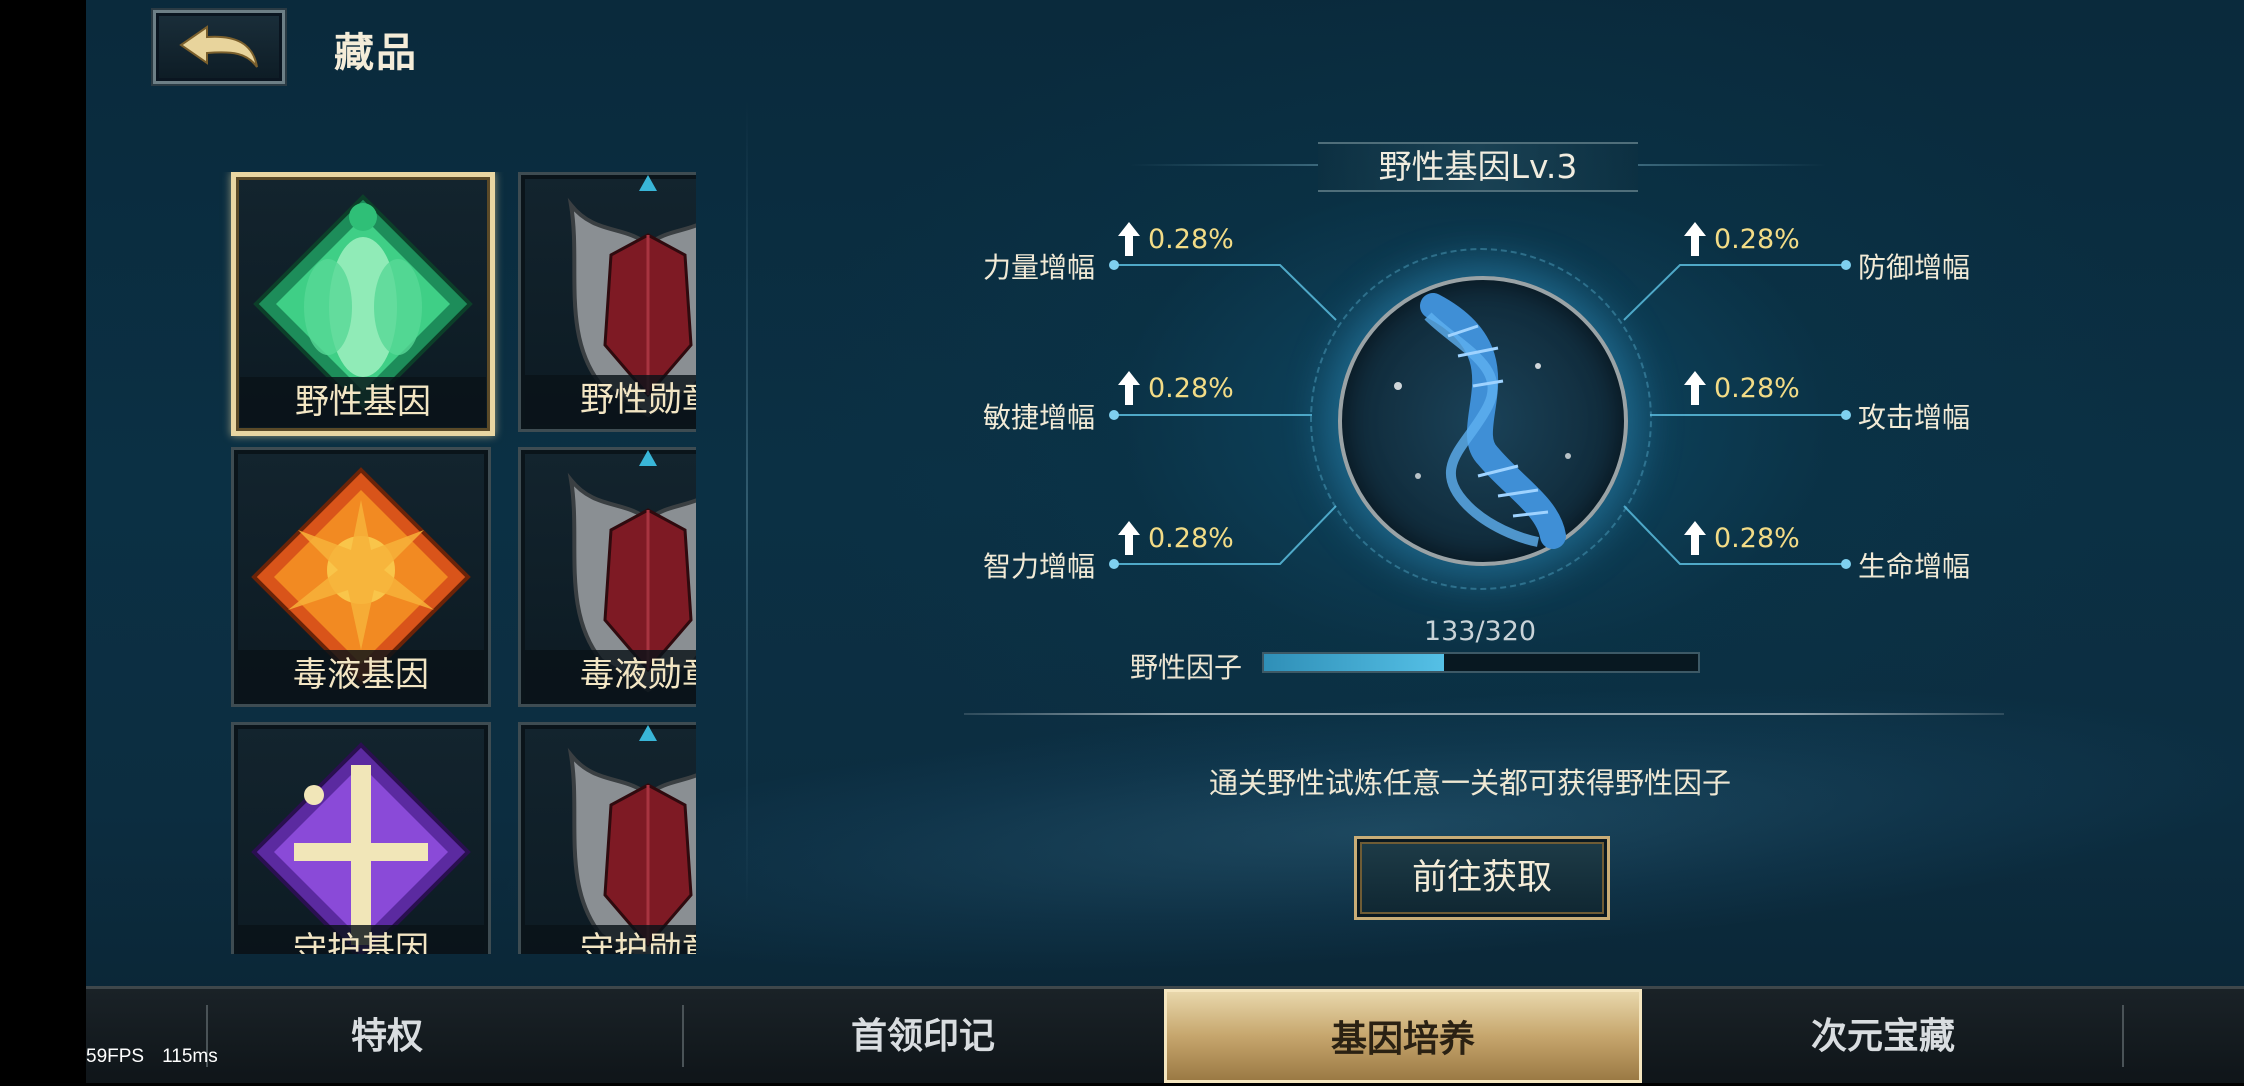 This screenshot has width=2244, height=1086. I want to click on go-acquire-button: 前往获取, so click(1482, 878).